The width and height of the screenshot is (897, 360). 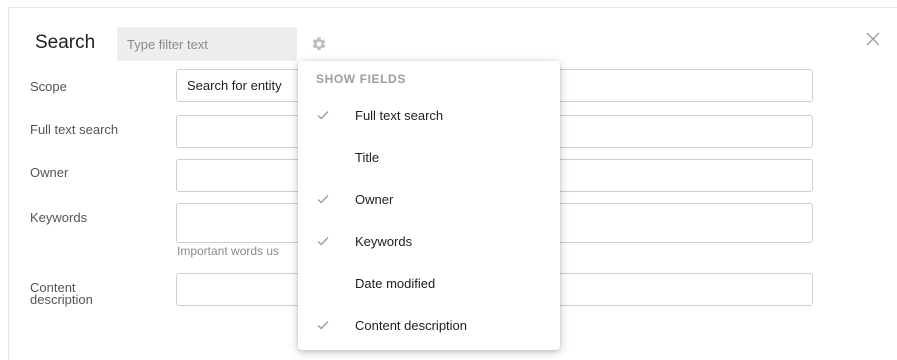 I want to click on menu-item-label: Date modified, so click(x=395, y=283).